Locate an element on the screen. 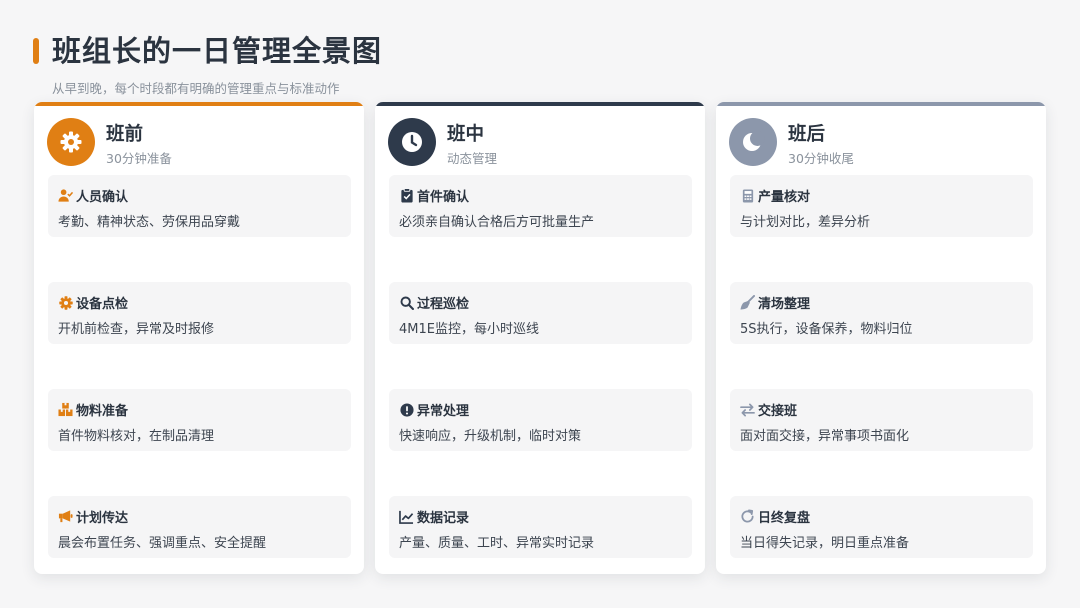 The width and height of the screenshot is (1080, 608). exchange-icon is located at coordinates (747, 409).